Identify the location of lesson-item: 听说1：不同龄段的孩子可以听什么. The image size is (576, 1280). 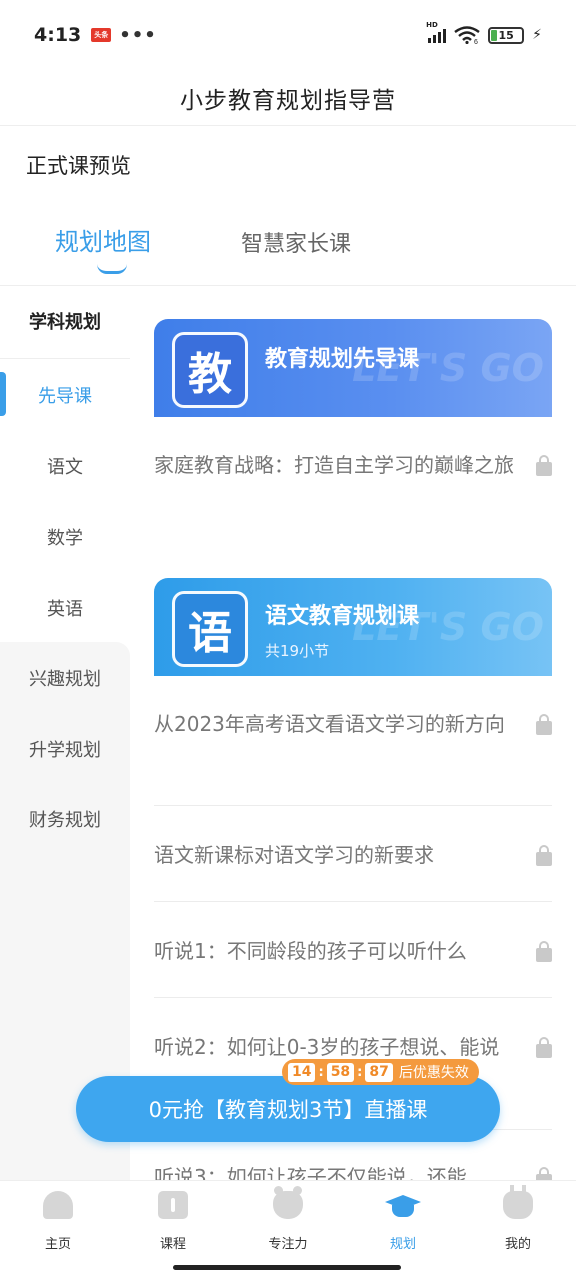
(353, 951).